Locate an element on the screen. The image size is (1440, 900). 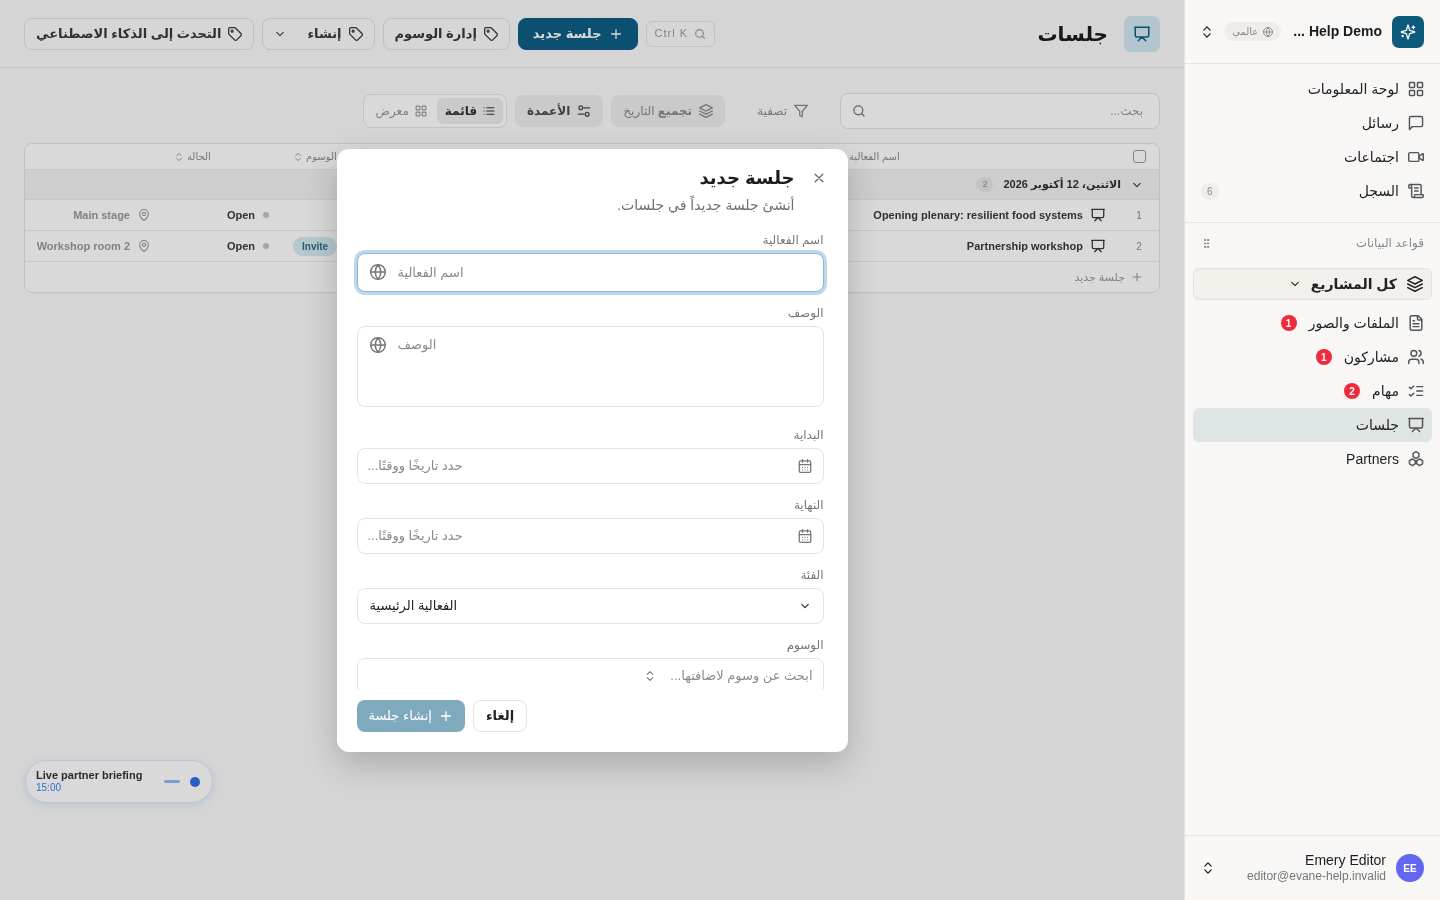
field-label: الفئة is located at coordinates (811, 574).